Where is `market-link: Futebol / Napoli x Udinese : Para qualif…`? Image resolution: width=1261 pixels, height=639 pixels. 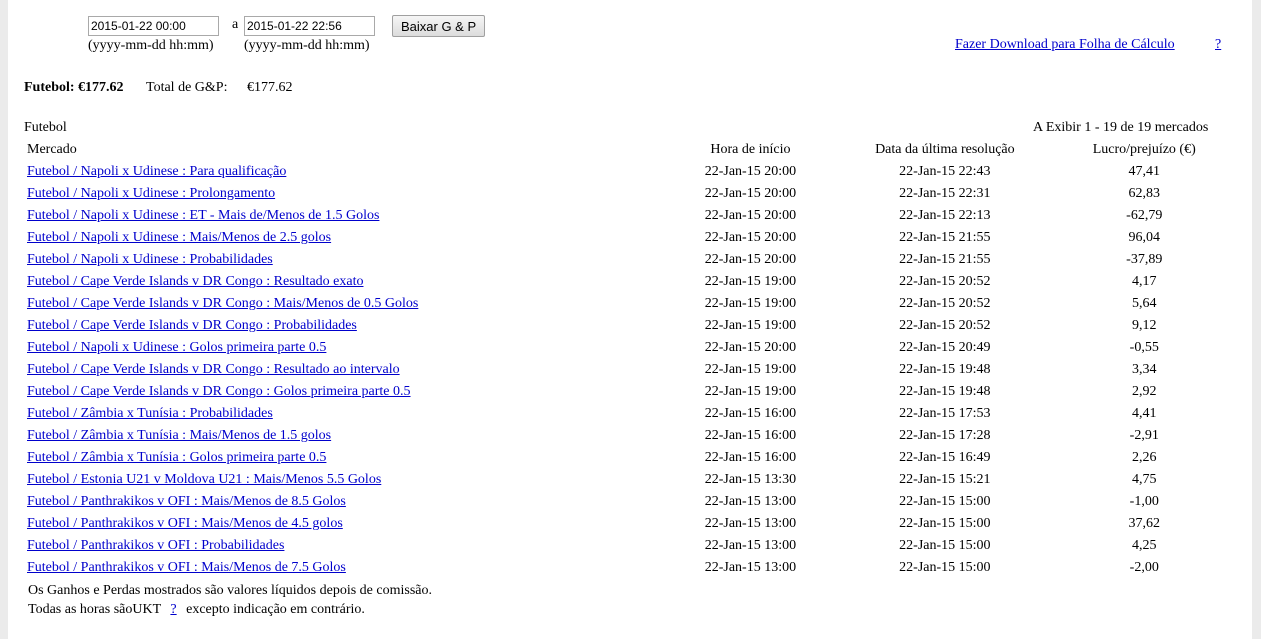 market-link: Futebol / Napoli x Udinese : Para qualif… is located at coordinates (156, 171).